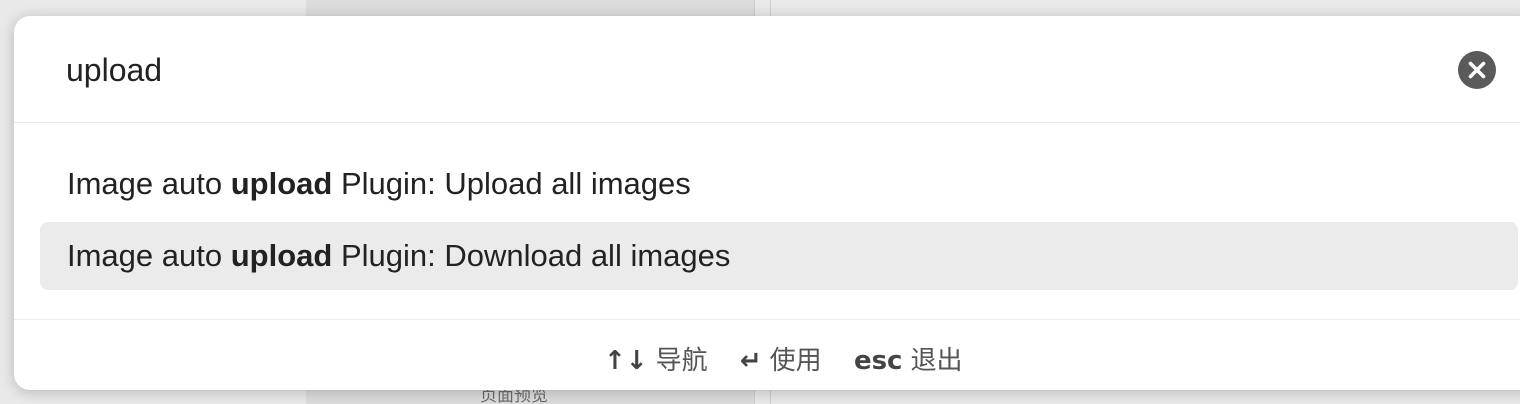 The image size is (1520, 404). I want to click on hint-navigate: ↑↓ 导航, so click(656, 361).